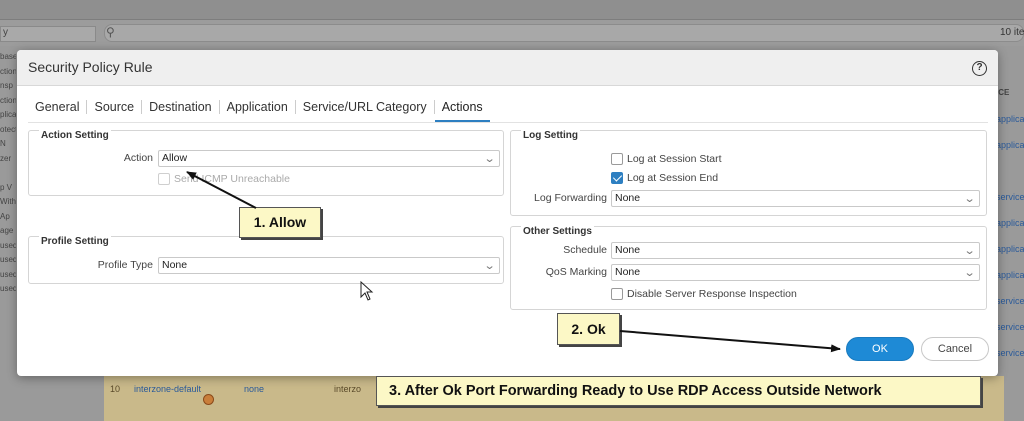  I want to click on bg-left-col-item: nsp, so click(6, 85).